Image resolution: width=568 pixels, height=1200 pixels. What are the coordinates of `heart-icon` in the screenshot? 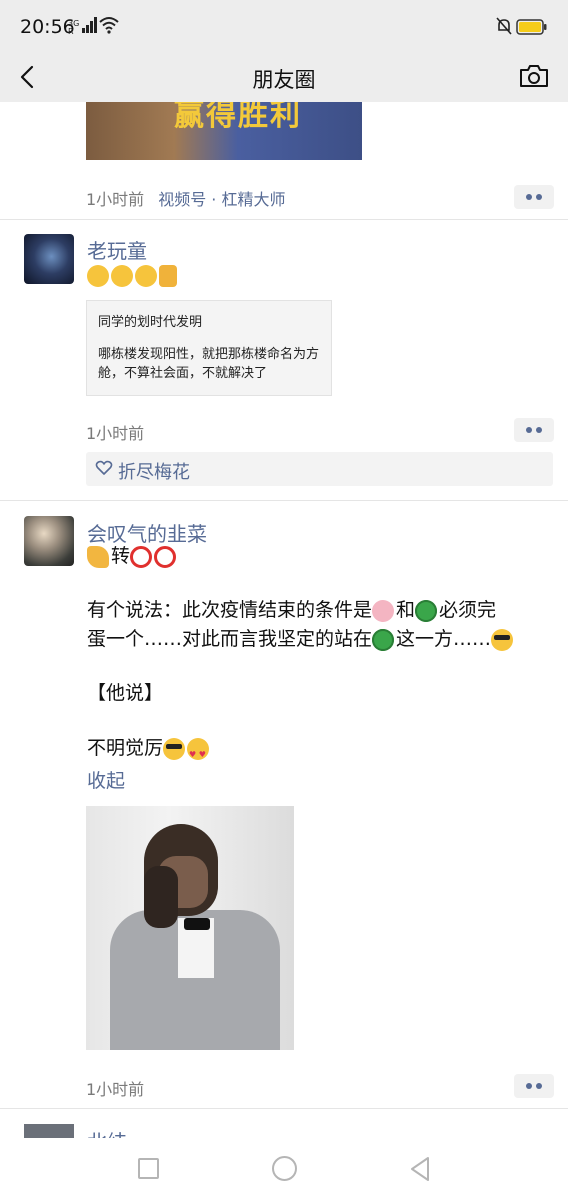 It's located at (104, 467).